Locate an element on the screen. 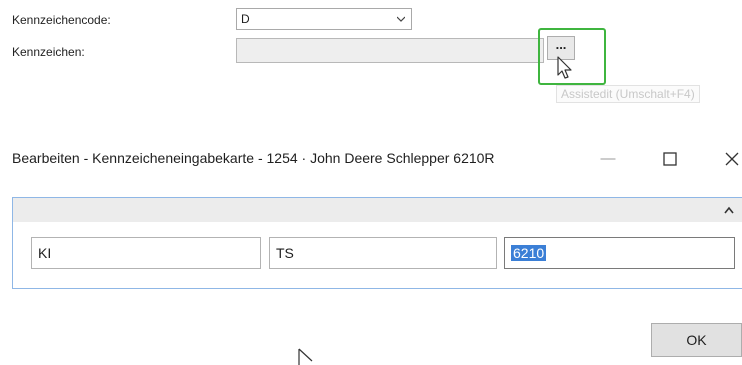 Image resolution: width=742 pixels, height=365 pixels. kennzeichencode-label: Kennzeichencode: is located at coordinates (61, 20).